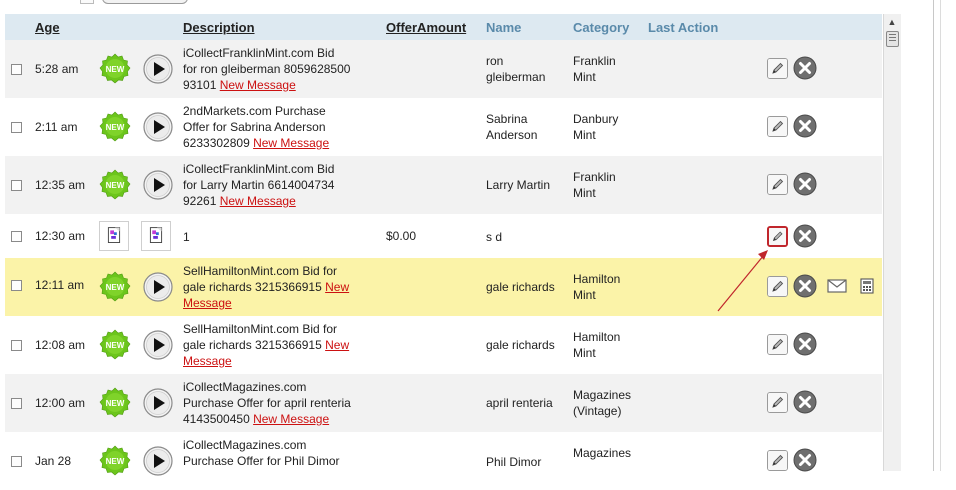 This screenshot has height=490, width=956. I want to click on row-age: 12:30 am, so click(60, 236).